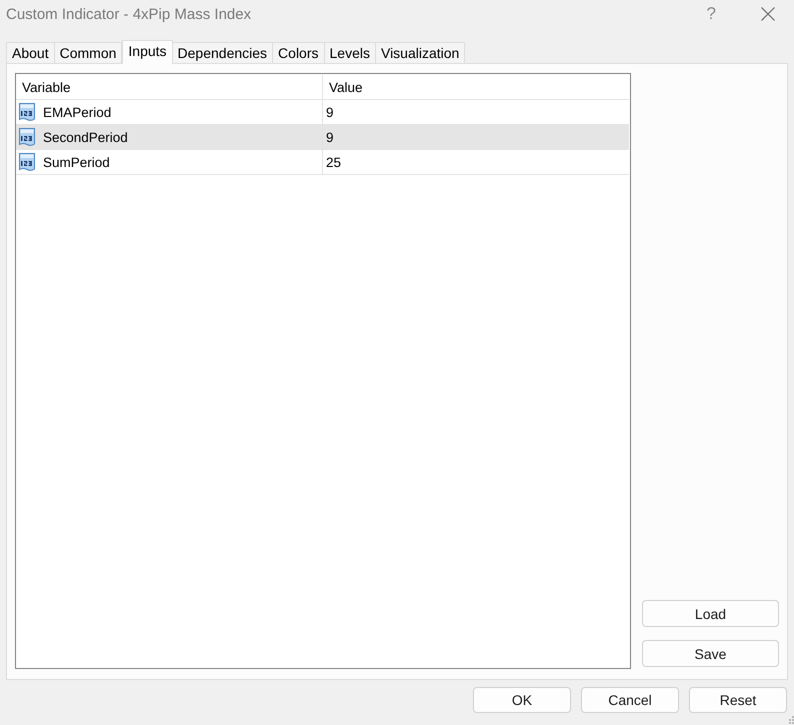 Image resolution: width=794 pixels, height=725 pixels. Describe the element at coordinates (30, 52) in the screenshot. I see `tab: About` at that location.